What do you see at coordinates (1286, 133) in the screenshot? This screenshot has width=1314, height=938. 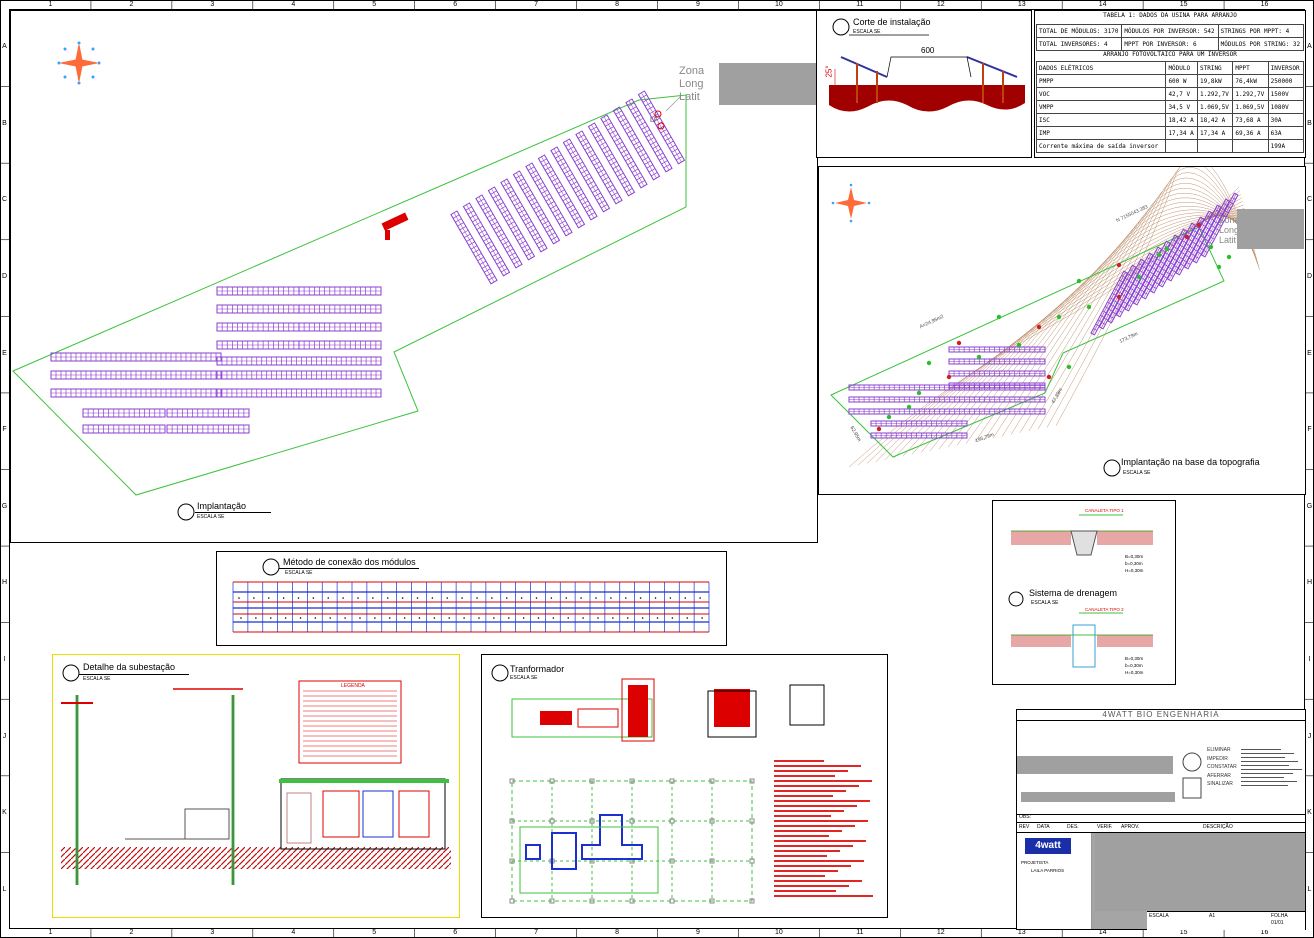 I see `table-cell: 63A` at bounding box center [1286, 133].